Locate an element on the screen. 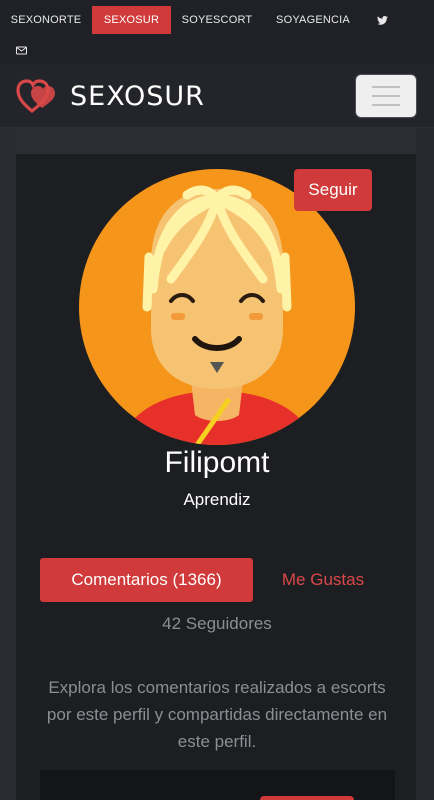 The width and height of the screenshot is (434, 800). main-navbar: SEXOSUR is located at coordinates (217, 96).